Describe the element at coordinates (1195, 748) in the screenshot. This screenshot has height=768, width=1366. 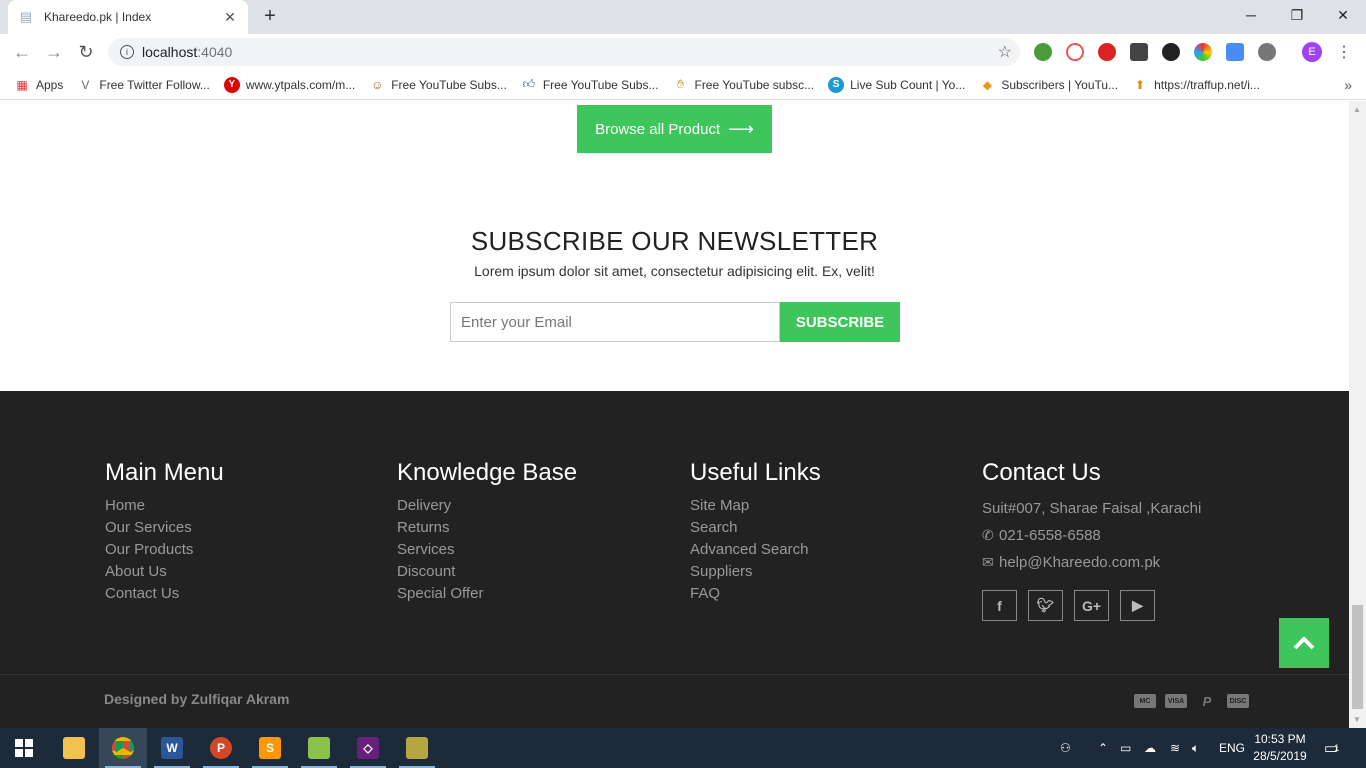
I see `volume-icon: 🔈︎` at that location.